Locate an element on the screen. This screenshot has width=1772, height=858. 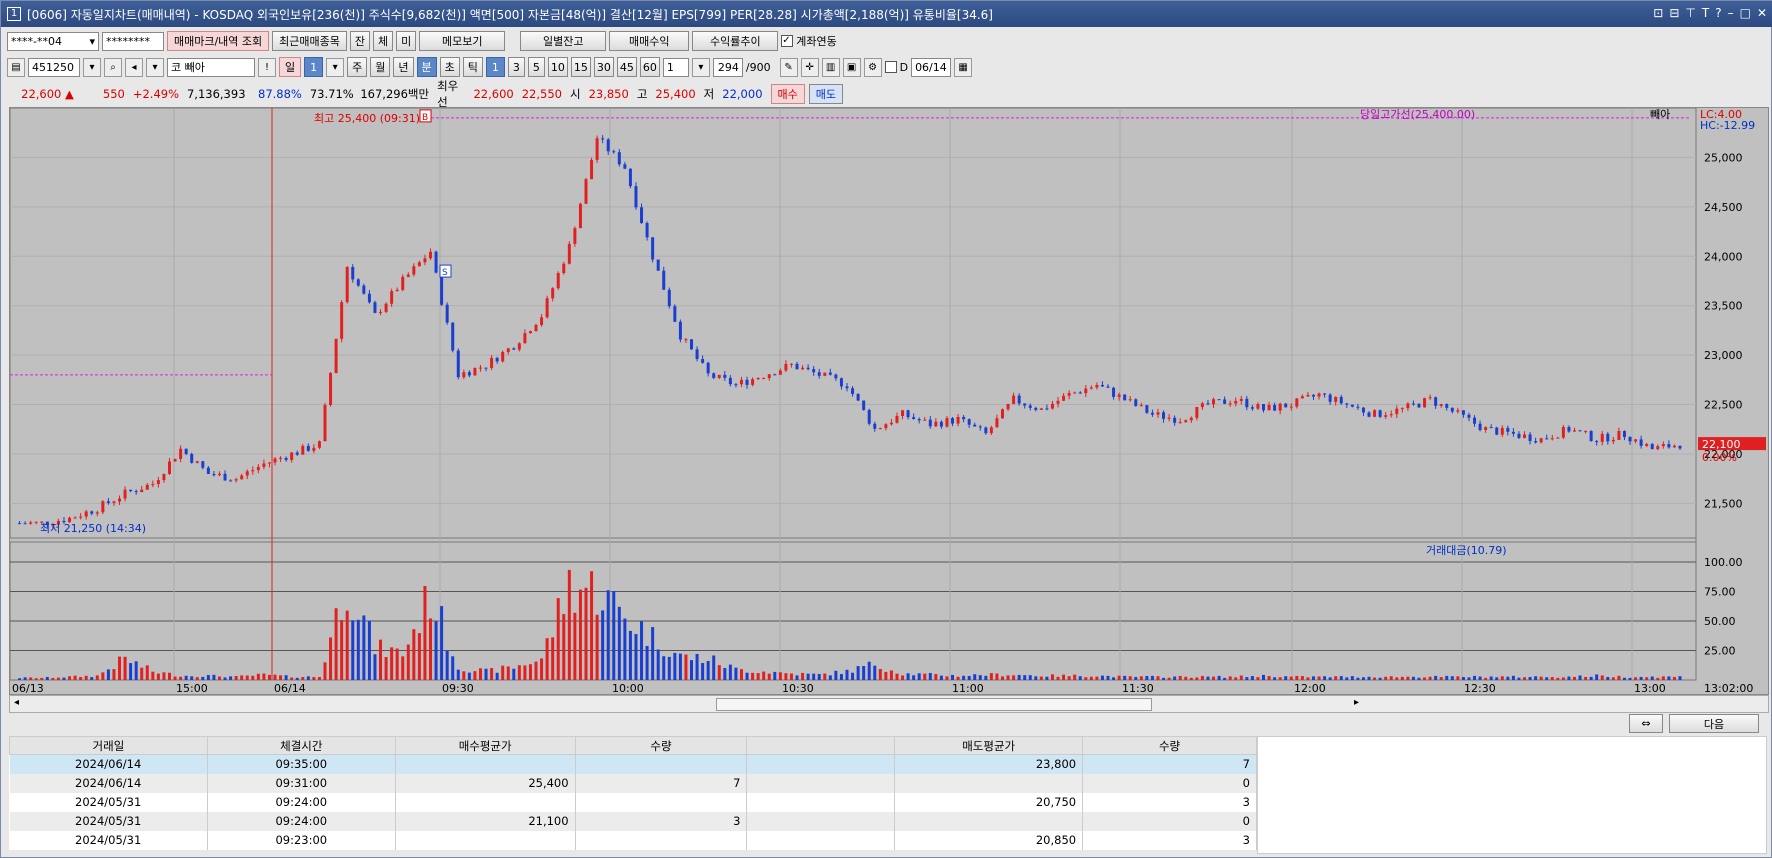
cell-sell-avg is located at coordinates (989, 783).